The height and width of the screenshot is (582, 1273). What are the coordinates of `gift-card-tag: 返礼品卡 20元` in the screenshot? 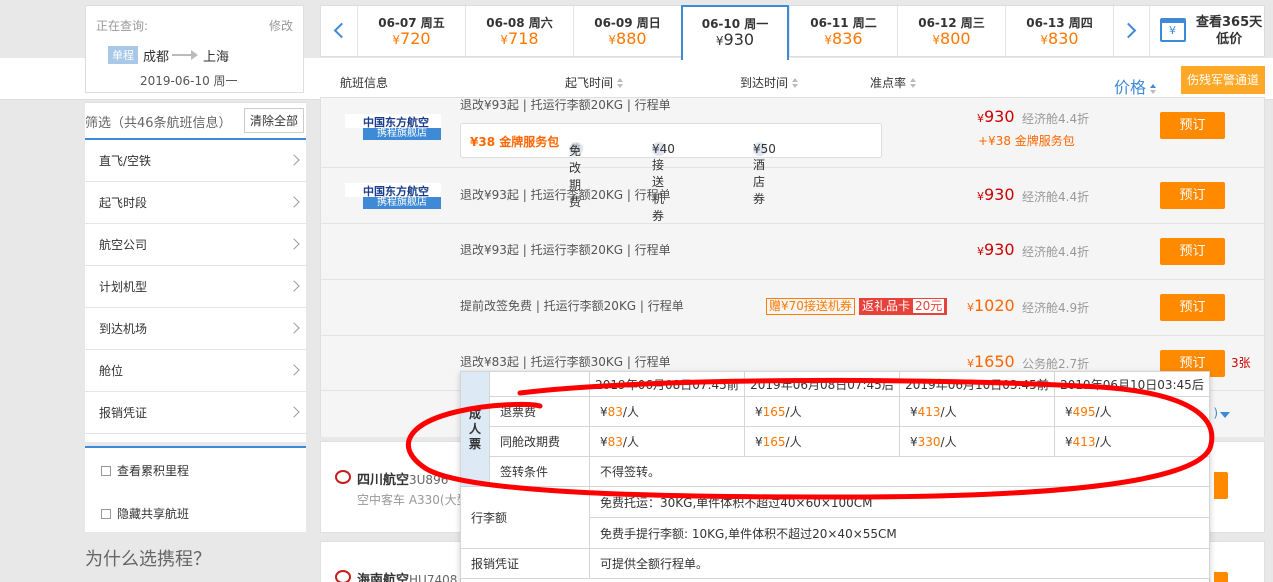 It's located at (903, 306).